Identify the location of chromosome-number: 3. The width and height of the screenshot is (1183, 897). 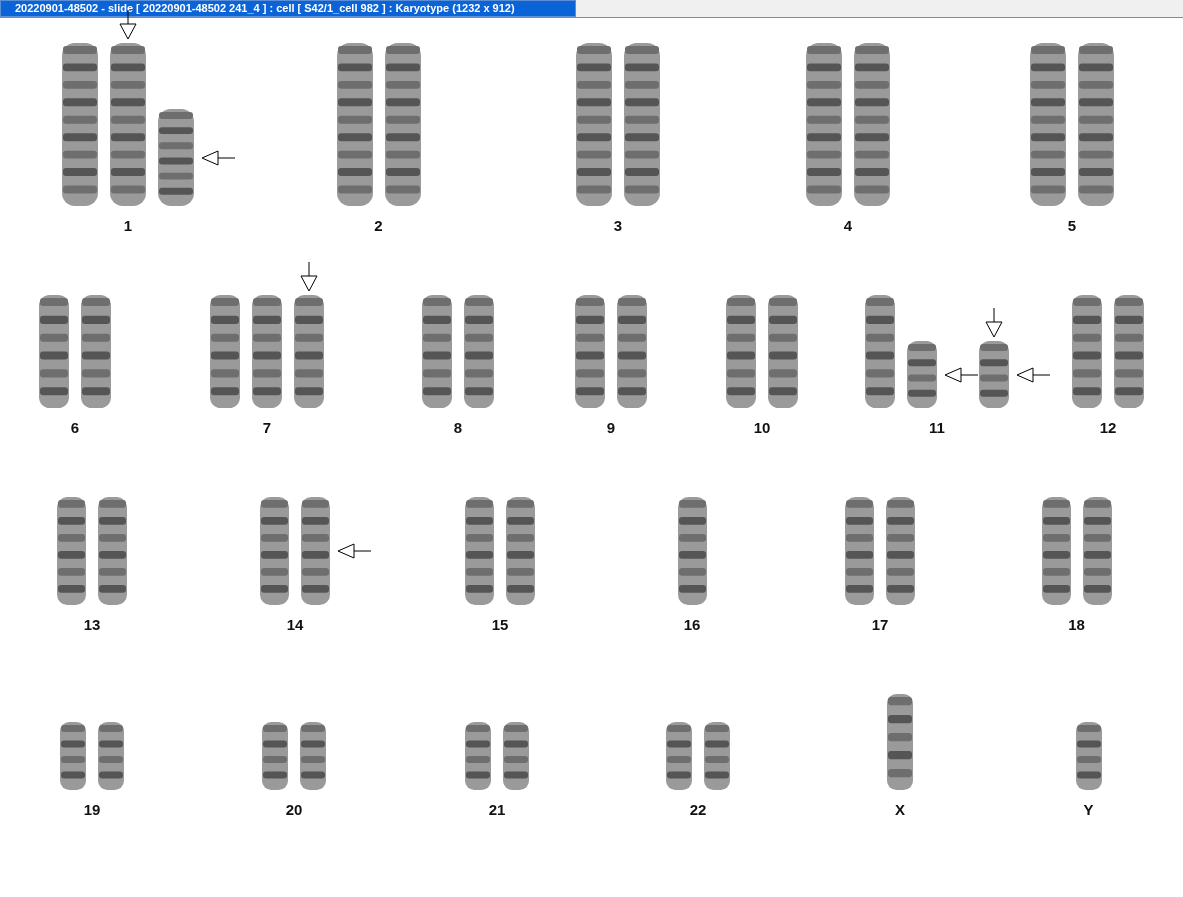
(618, 225).